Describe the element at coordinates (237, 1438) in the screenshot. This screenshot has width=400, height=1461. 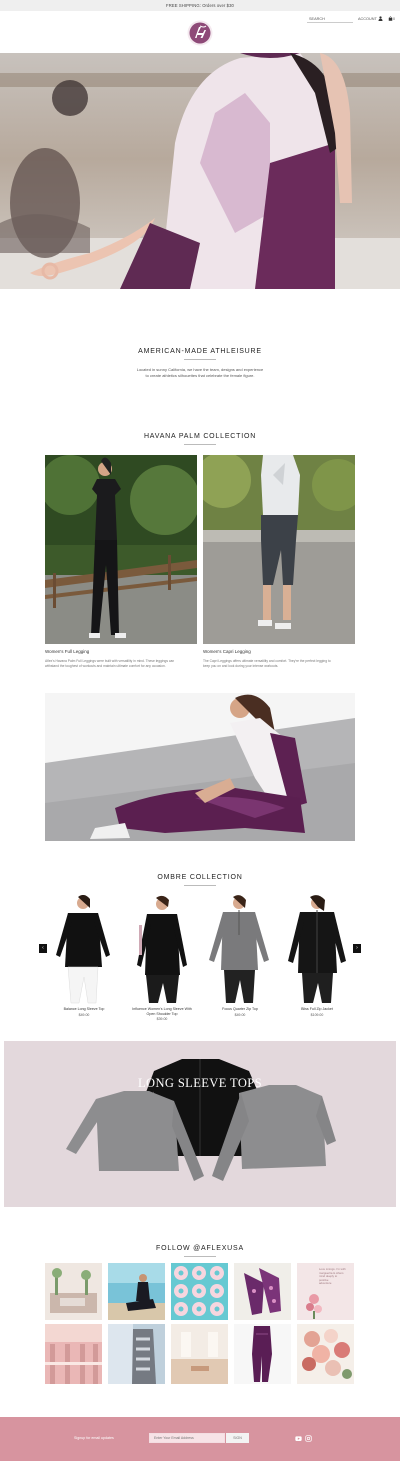
I see `subscribe-button: SIGN` at that location.